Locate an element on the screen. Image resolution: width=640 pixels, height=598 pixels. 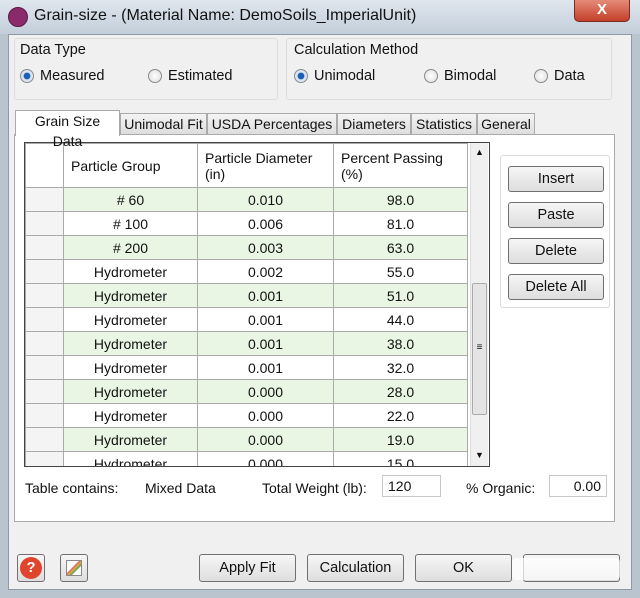
cell-percent-passing: 63.0 is located at coordinates (400, 247).